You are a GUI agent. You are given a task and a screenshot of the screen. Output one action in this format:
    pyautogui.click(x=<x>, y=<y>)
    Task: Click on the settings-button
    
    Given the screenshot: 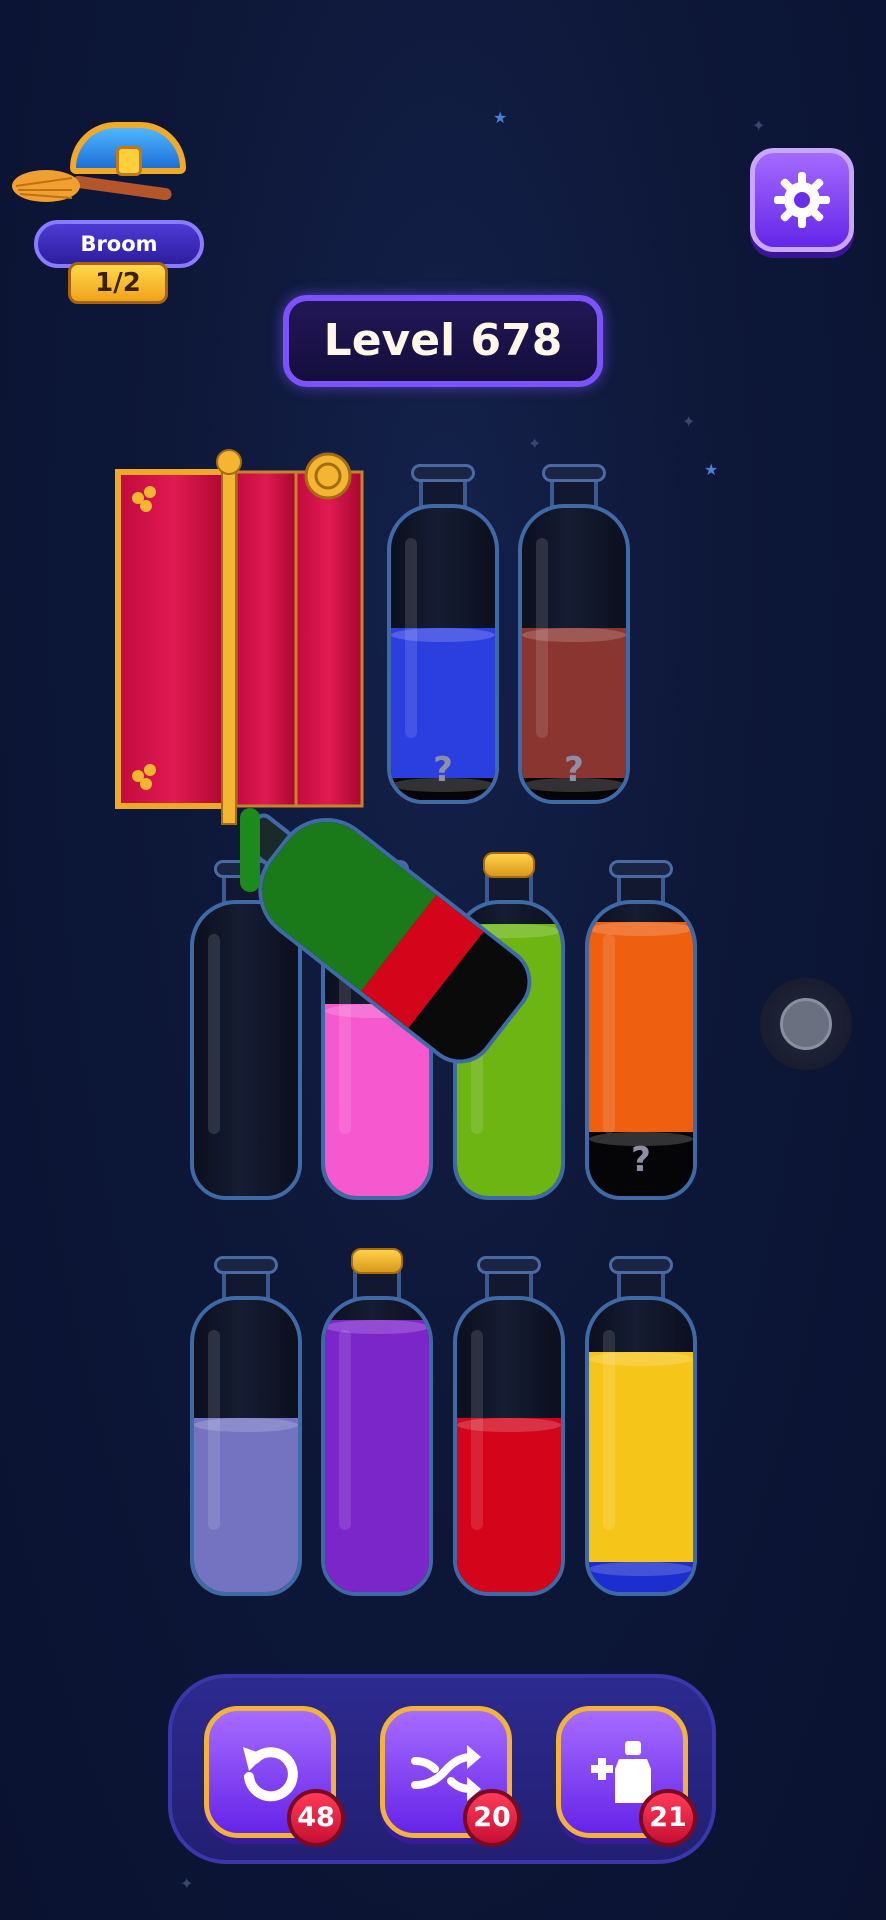 What is the action you would take?
    pyautogui.click(x=802, y=200)
    